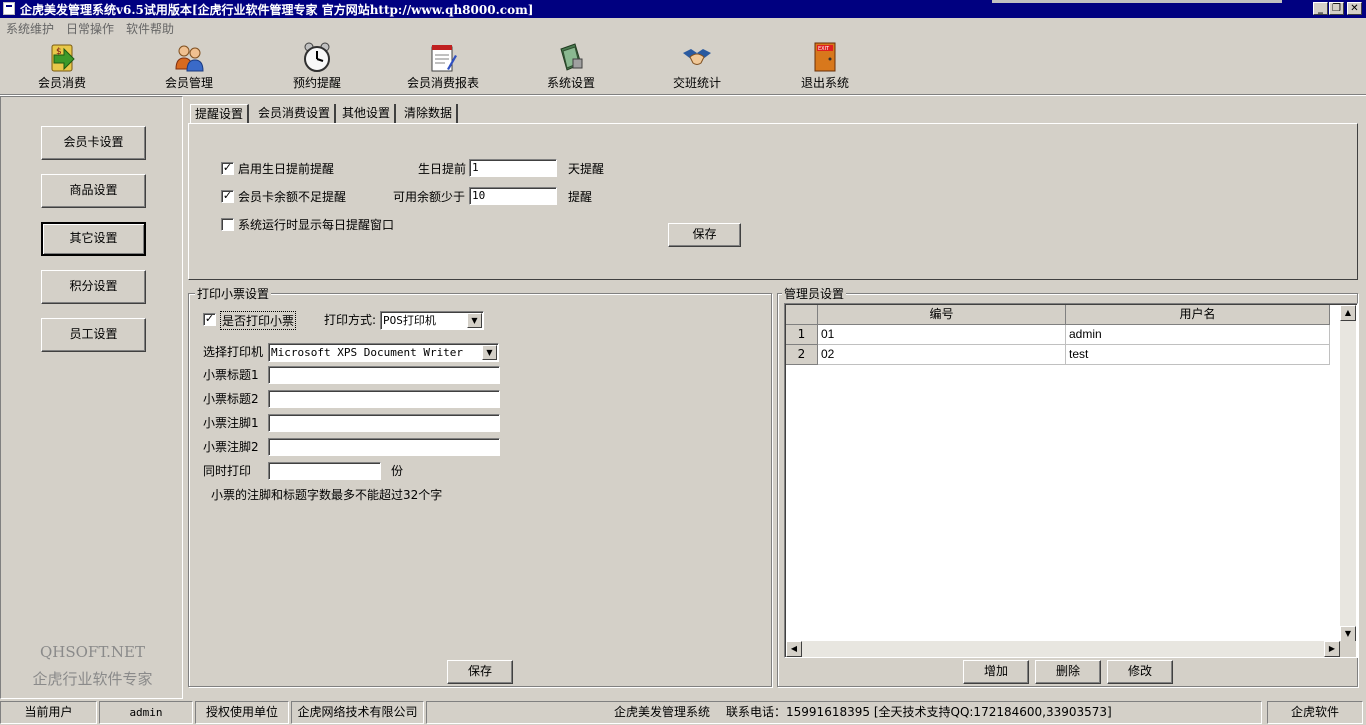 The width and height of the screenshot is (1366, 725). I want to click on tab-clear-data: 清除数据, so click(429, 114).